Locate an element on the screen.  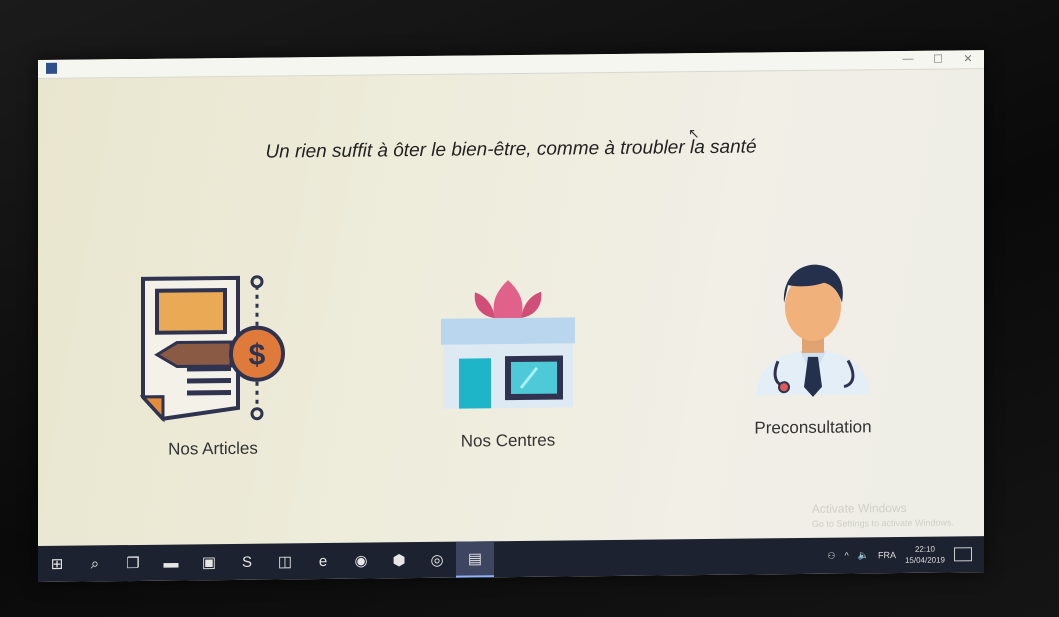
feature-preconsultation: Preconsultation is located at coordinates (813, 347).